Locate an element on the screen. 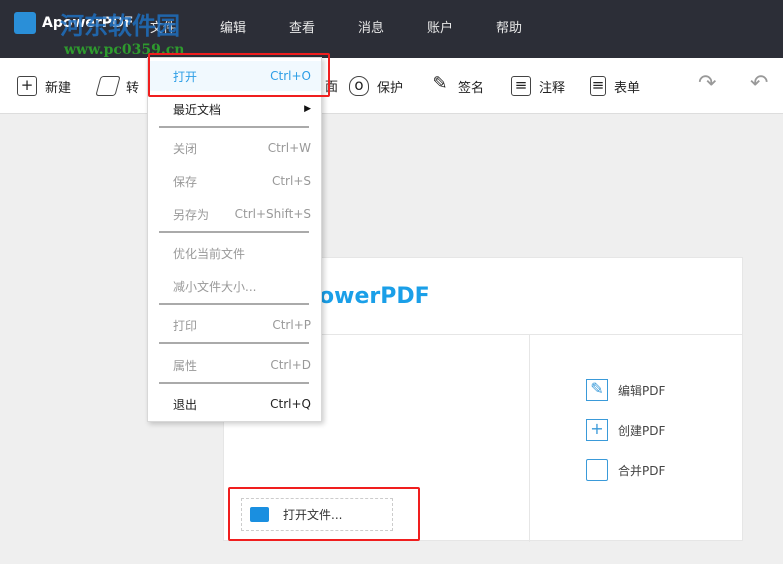 The width and height of the screenshot is (783, 564). convert-label: 转 is located at coordinates (133, 88).